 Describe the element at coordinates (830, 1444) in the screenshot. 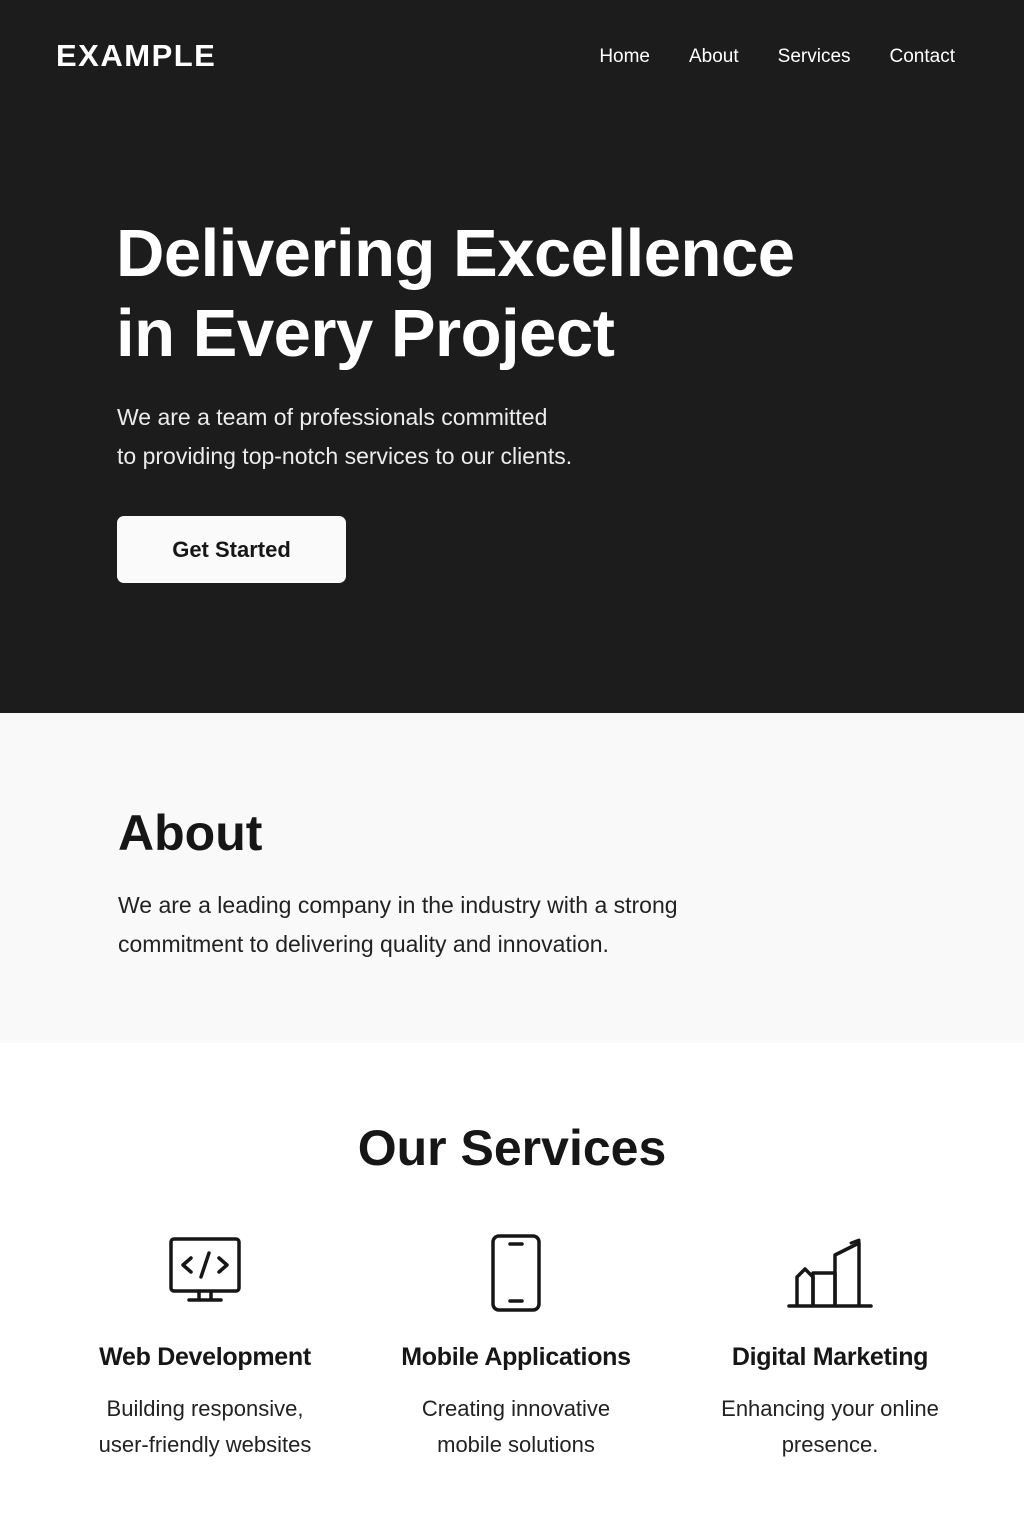

I see `service-description-line-2: presence.` at that location.